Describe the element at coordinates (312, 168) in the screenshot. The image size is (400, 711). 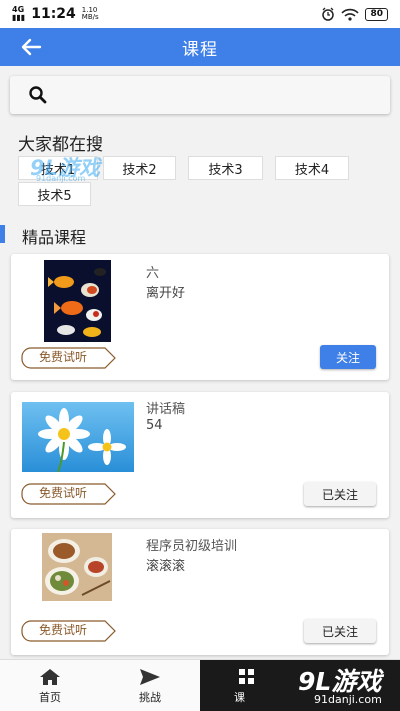
I see `search-tag: 技术4` at that location.